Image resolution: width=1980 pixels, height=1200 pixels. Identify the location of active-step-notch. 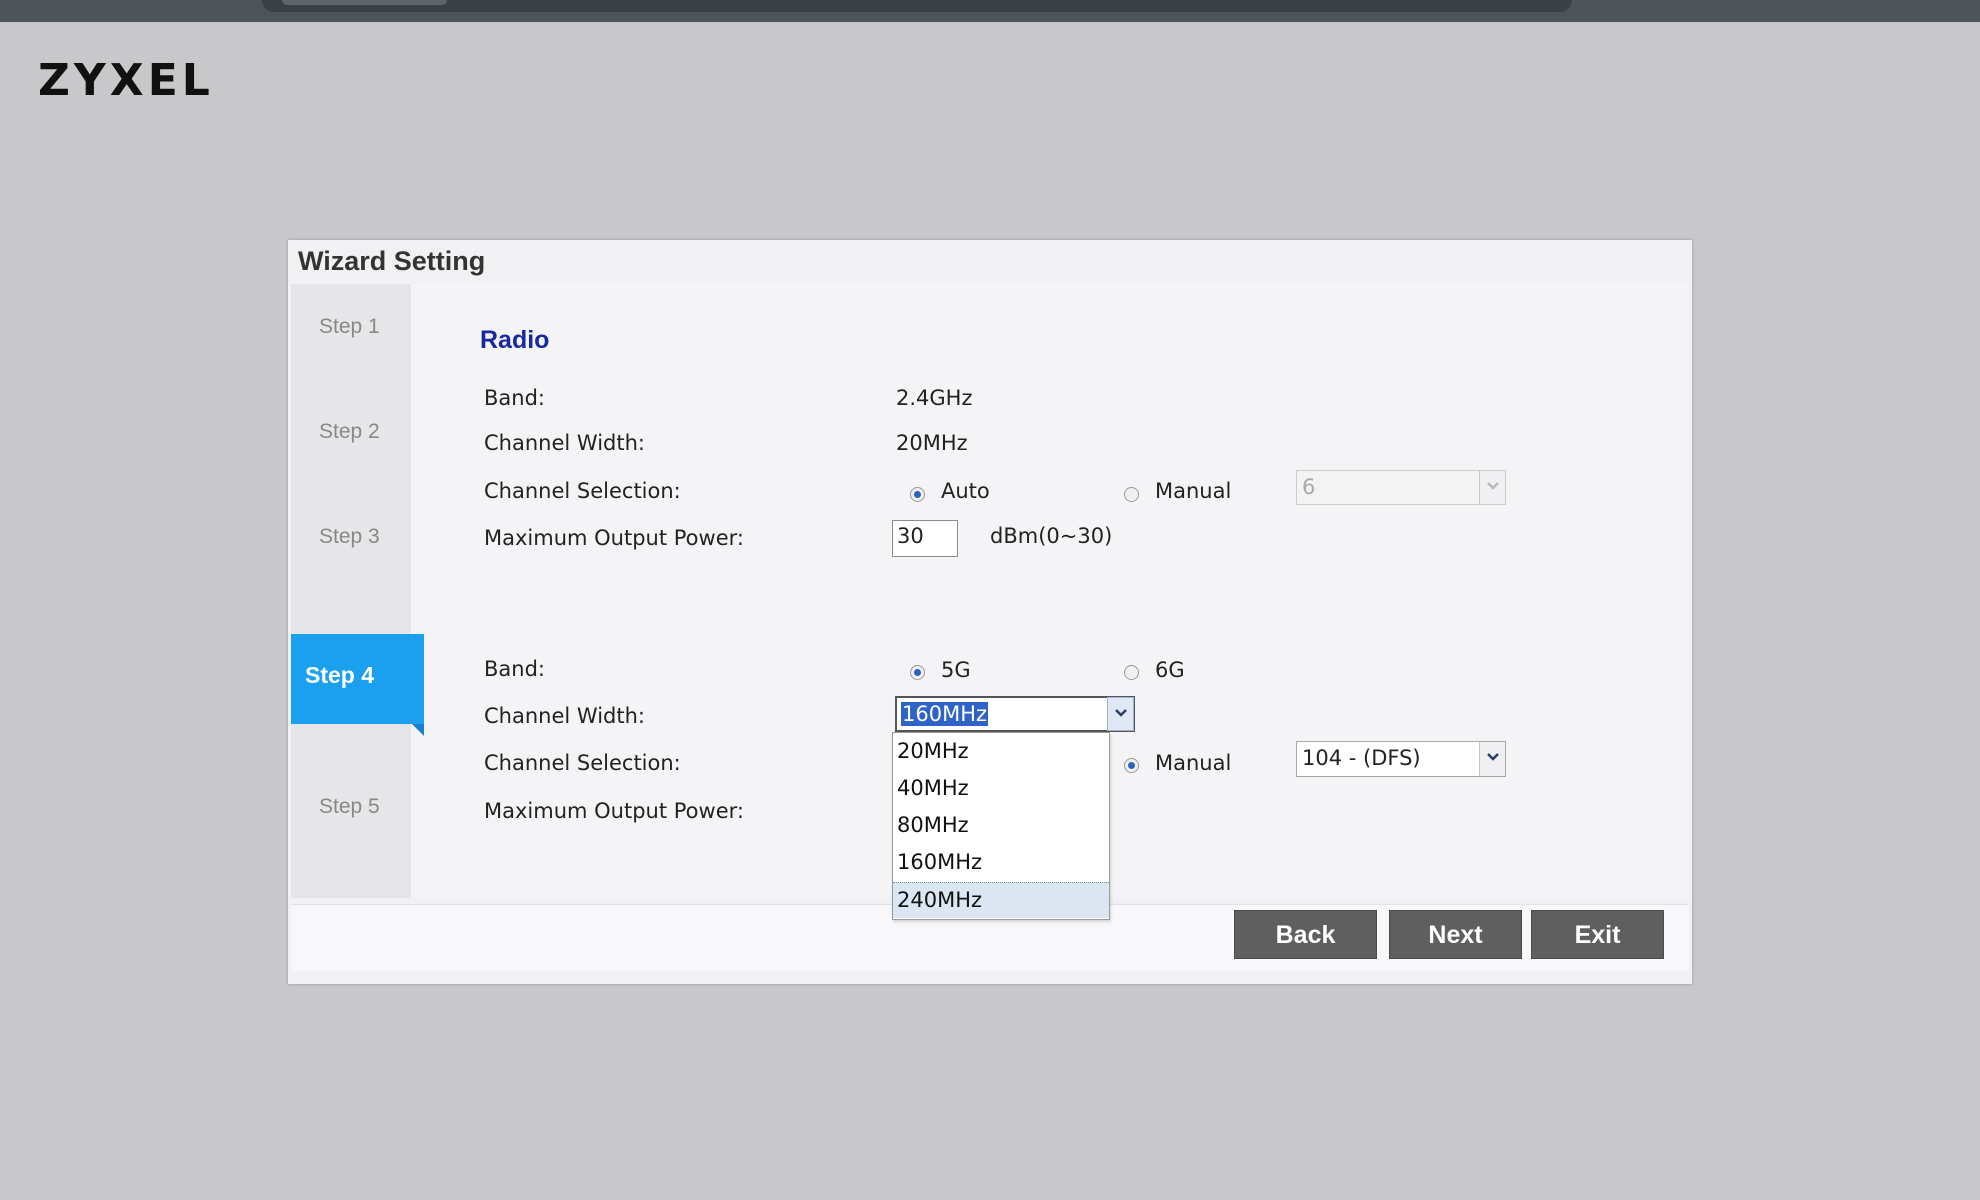
(418, 730).